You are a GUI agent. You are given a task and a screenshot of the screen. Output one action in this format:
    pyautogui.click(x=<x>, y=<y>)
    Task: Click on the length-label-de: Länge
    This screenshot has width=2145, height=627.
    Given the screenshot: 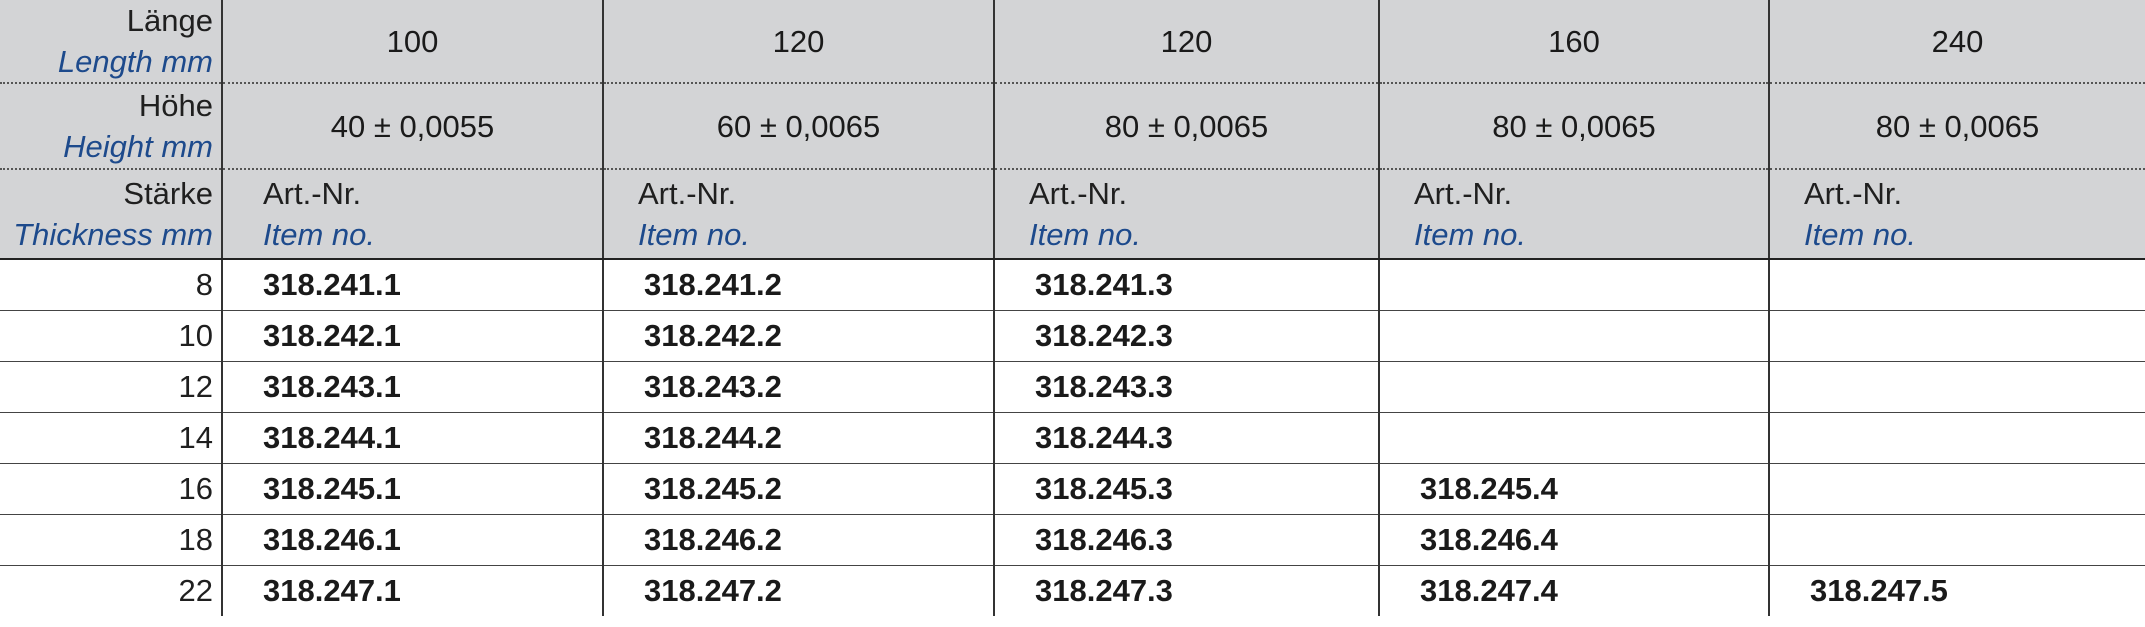 What is the action you would take?
    pyautogui.click(x=169, y=20)
    